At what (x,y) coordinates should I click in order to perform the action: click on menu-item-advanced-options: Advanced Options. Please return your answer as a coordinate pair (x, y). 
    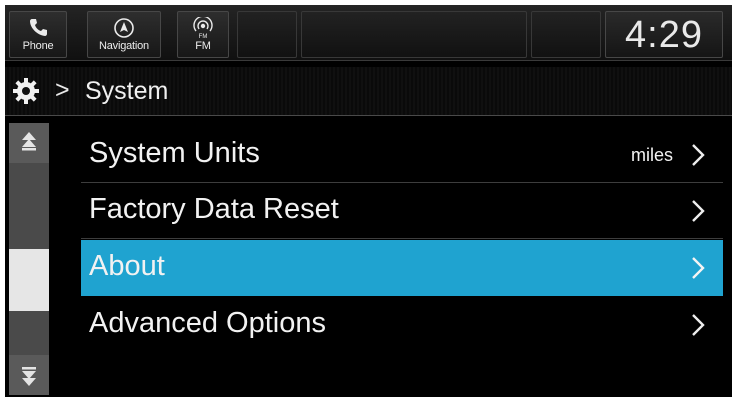
    Looking at the image, I should click on (402, 325).